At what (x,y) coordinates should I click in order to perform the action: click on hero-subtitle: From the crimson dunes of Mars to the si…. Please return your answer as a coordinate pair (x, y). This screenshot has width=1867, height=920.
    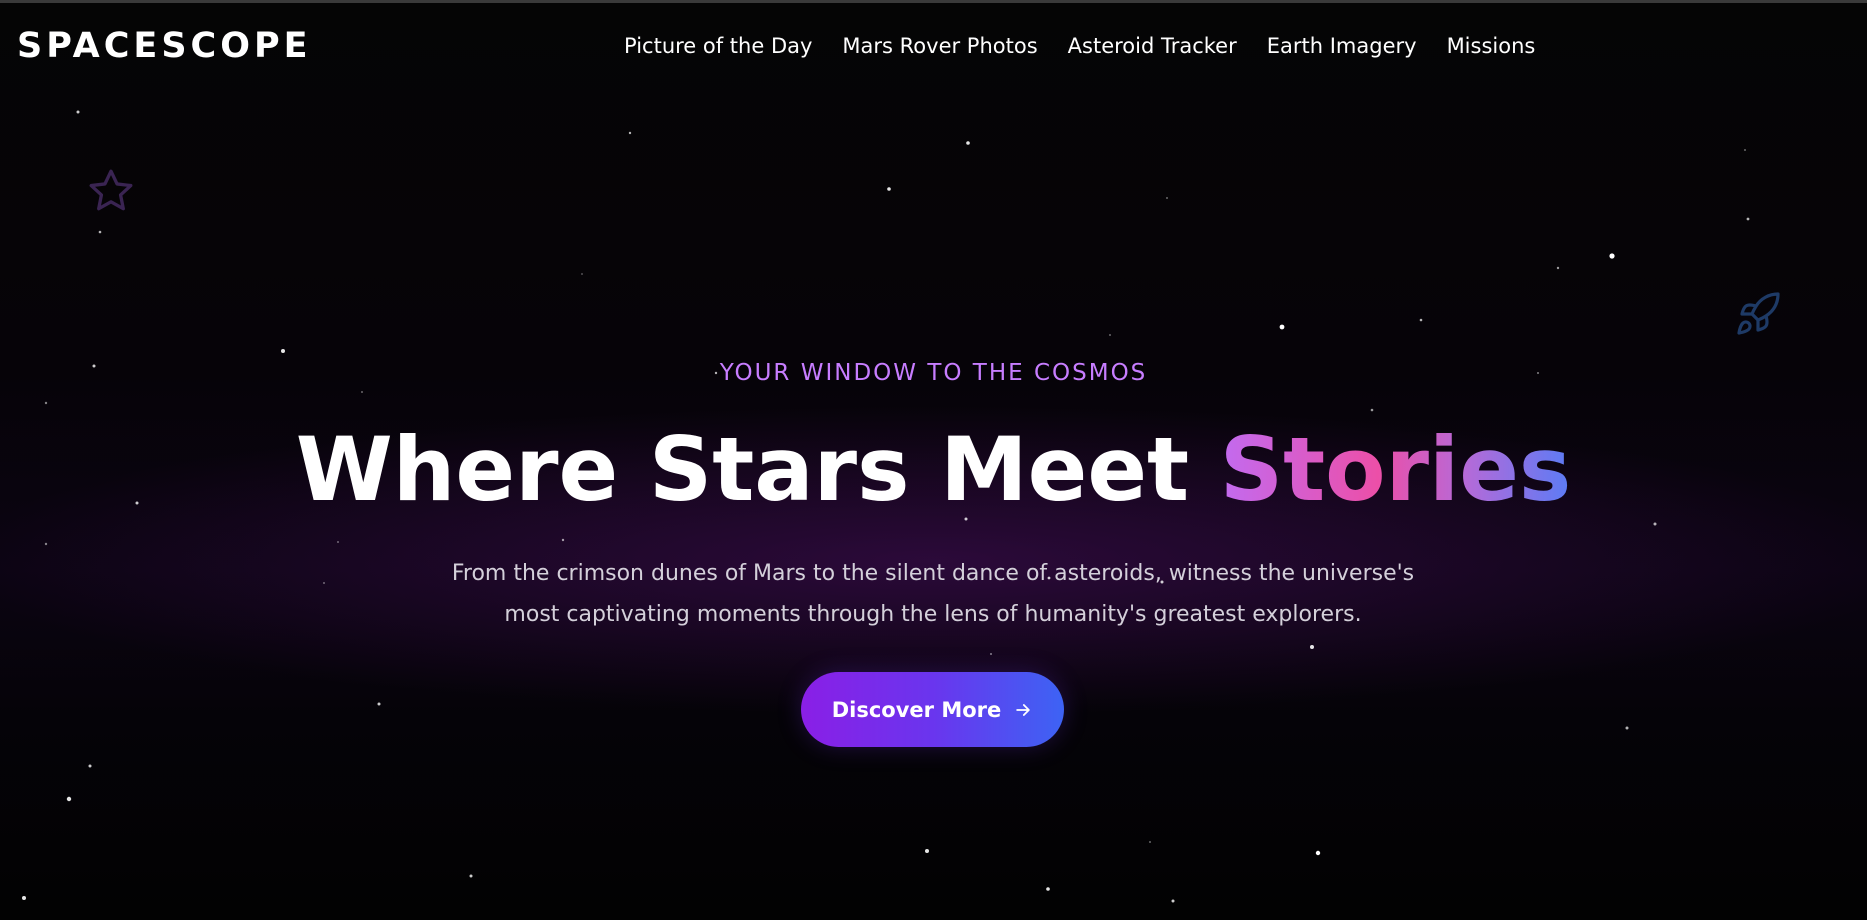
    Looking at the image, I should click on (933, 594).